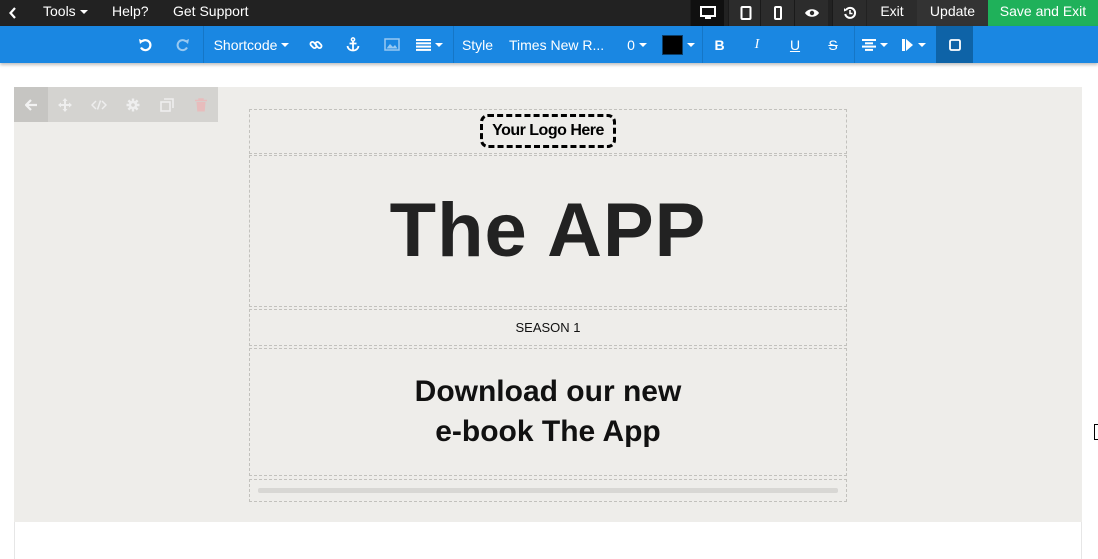 This screenshot has height=559, width=1098. Describe the element at coordinates (672, 44) in the screenshot. I see `color-swatch` at that location.